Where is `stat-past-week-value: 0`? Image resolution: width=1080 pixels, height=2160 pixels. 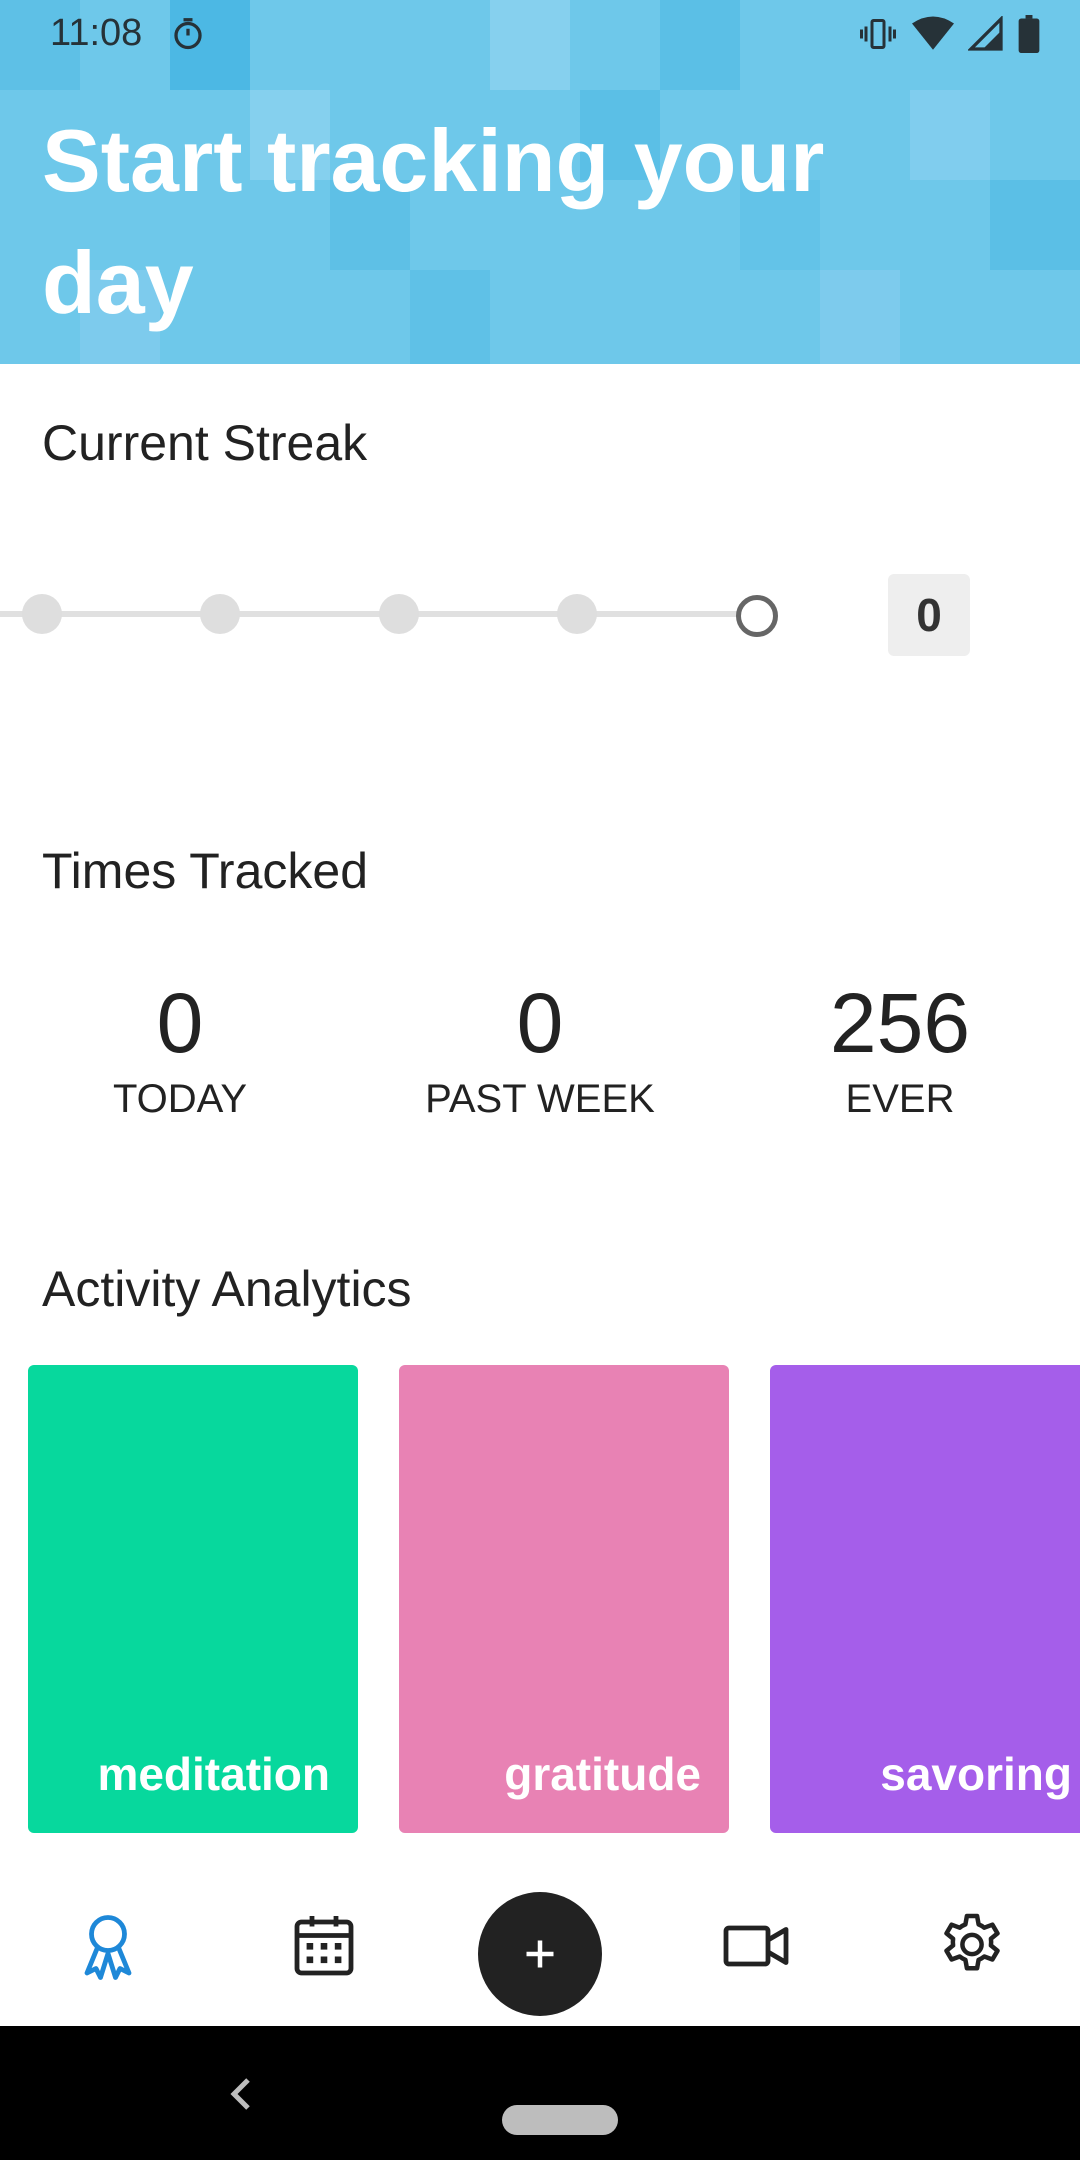 stat-past-week-value: 0 is located at coordinates (540, 1023).